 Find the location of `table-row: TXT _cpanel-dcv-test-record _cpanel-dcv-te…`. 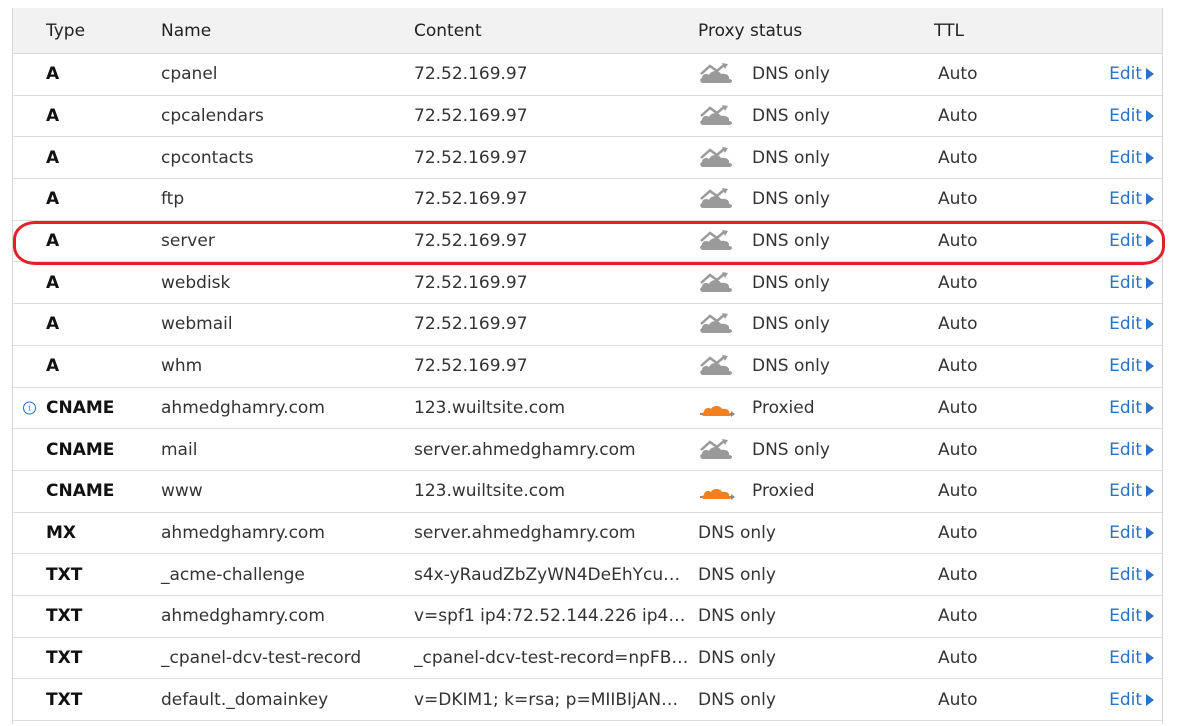

table-row: TXT _cpanel-dcv-test-record _cpanel-dcv-te… is located at coordinates (587, 659).